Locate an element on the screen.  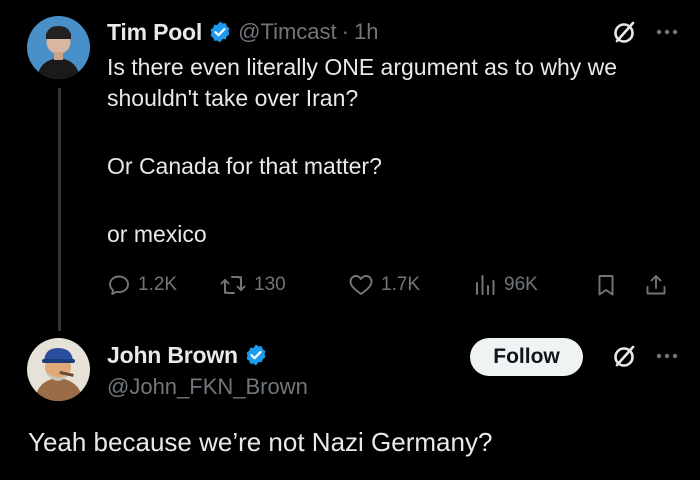
reply-header: John Brown @John_FKN_Brown is located at coordinates (207, 370).